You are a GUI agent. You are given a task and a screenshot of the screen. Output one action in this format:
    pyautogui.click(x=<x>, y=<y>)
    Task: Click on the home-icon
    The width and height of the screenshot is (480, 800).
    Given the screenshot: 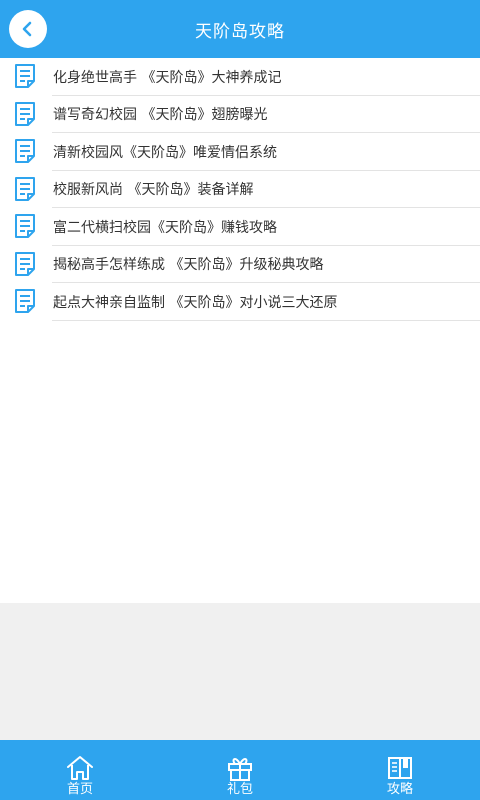 What is the action you would take?
    pyautogui.click(x=80, y=768)
    